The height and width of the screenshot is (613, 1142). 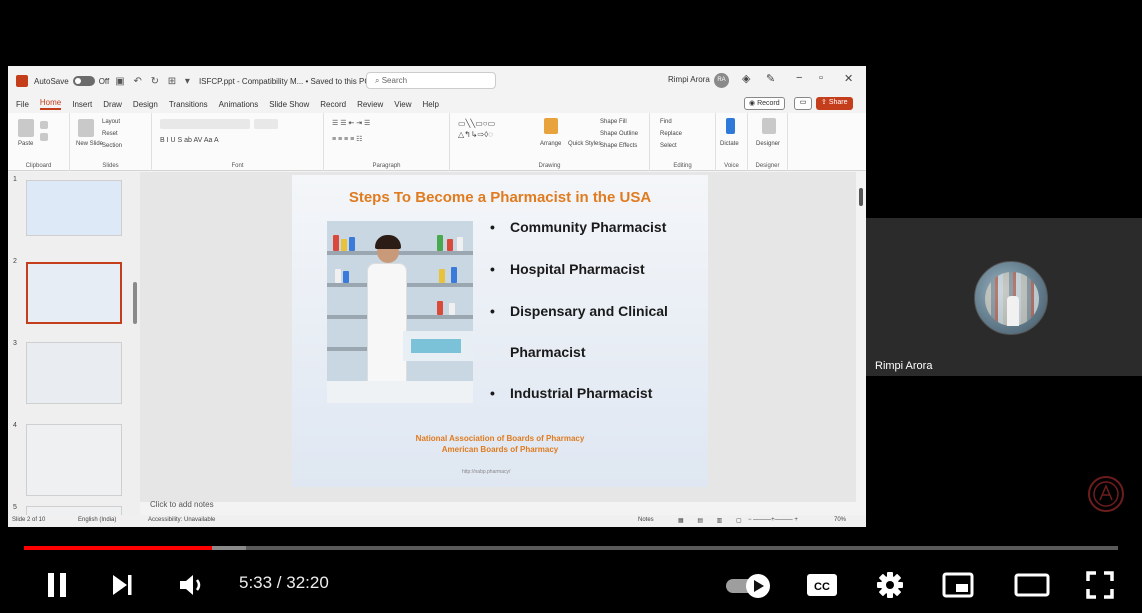 I want to click on pause-icon, so click(x=57, y=585).